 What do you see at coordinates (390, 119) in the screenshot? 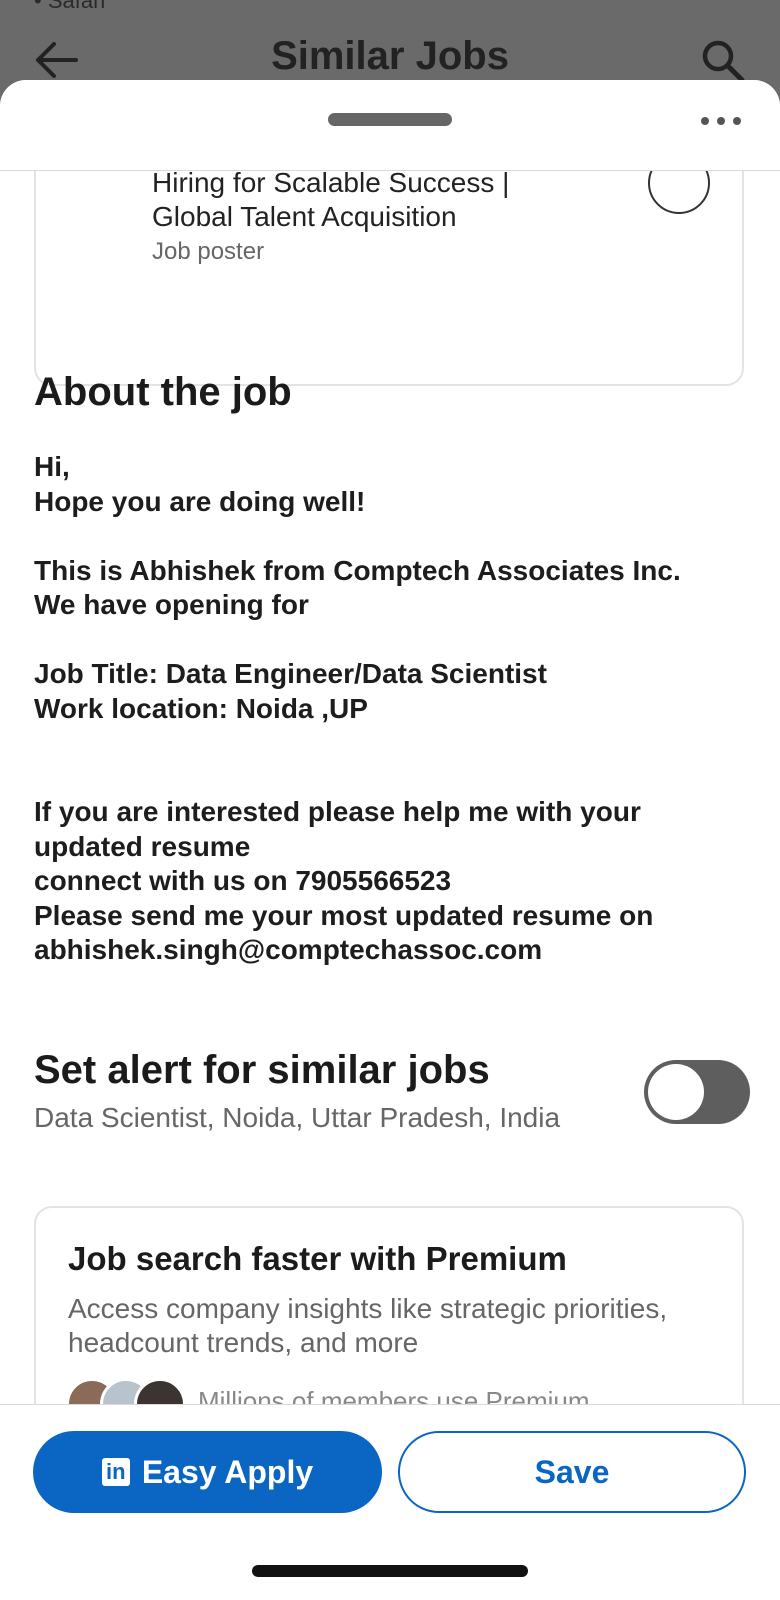
I see `sheet-grabber-handle` at bounding box center [390, 119].